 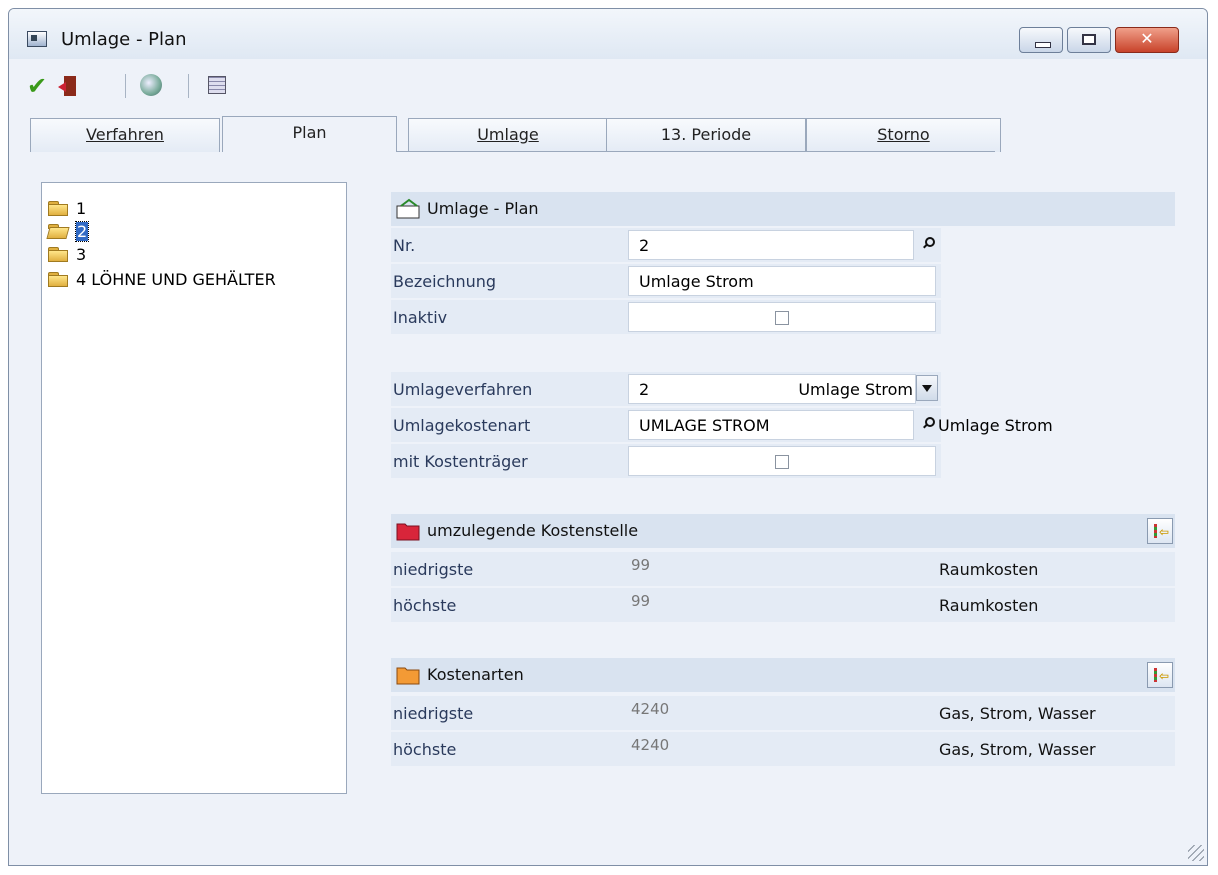 I want to click on window-title: Umlage - Plan, so click(x=124, y=39).